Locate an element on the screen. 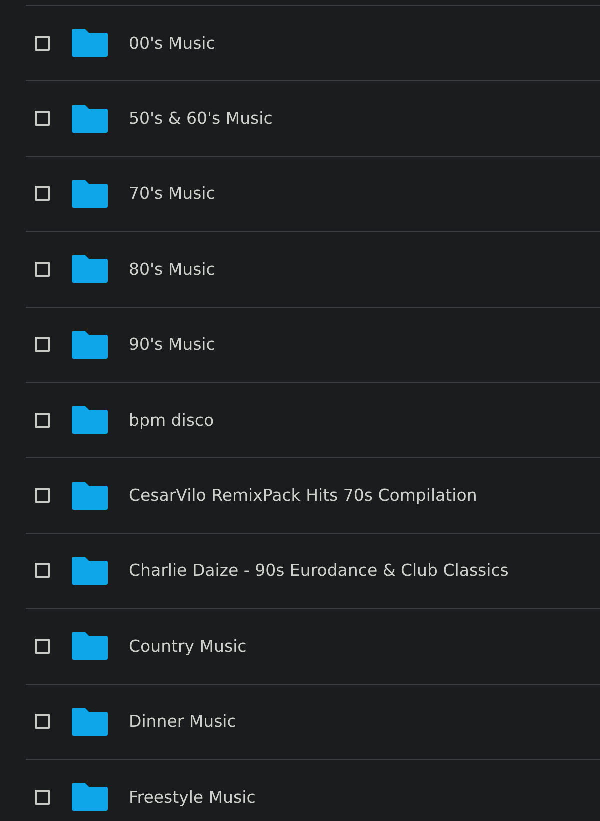 This screenshot has width=600, height=821. folder-name: bpm disco is located at coordinates (171, 420).